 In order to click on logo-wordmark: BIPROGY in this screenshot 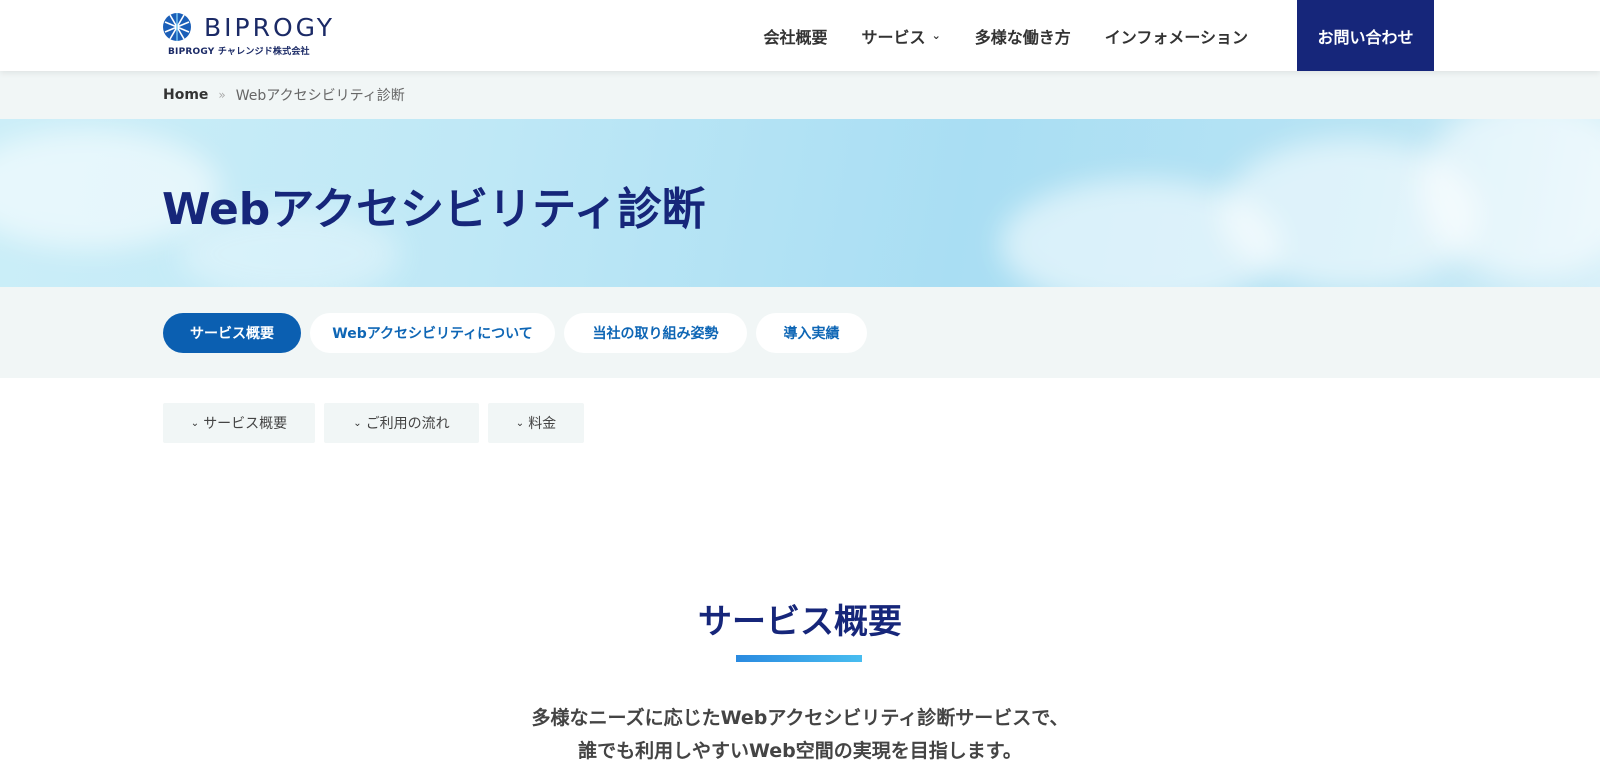, I will do `click(270, 27)`.